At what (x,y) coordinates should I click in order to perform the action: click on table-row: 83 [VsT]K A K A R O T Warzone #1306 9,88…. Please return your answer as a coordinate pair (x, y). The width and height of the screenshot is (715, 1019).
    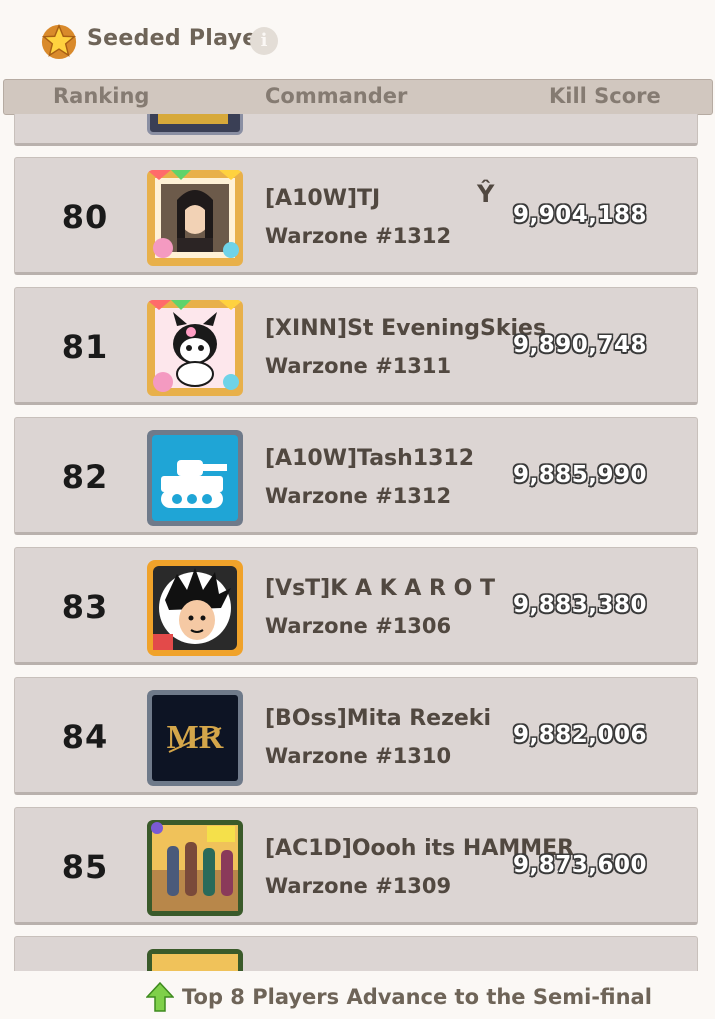
    Looking at the image, I should click on (356, 606).